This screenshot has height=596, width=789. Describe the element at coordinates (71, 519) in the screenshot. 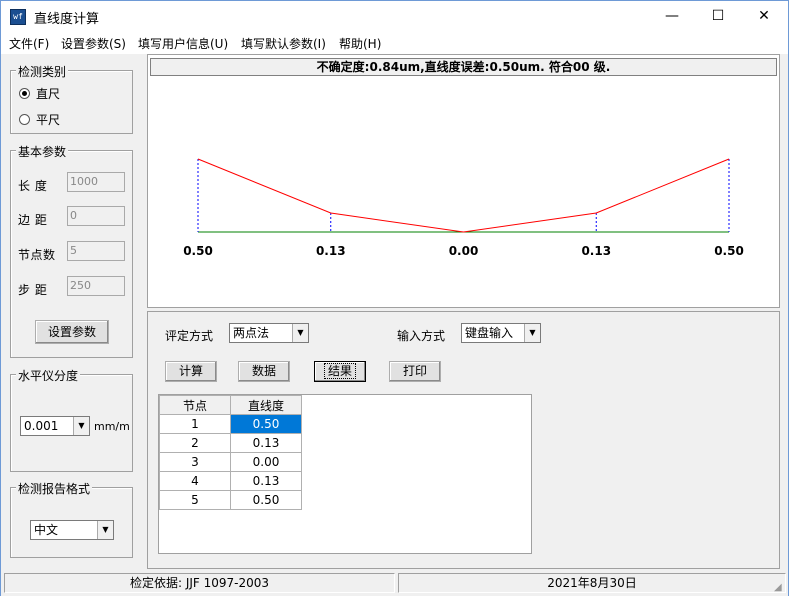

I see `report-group: 检测报告格式 中文 ▼` at that location.